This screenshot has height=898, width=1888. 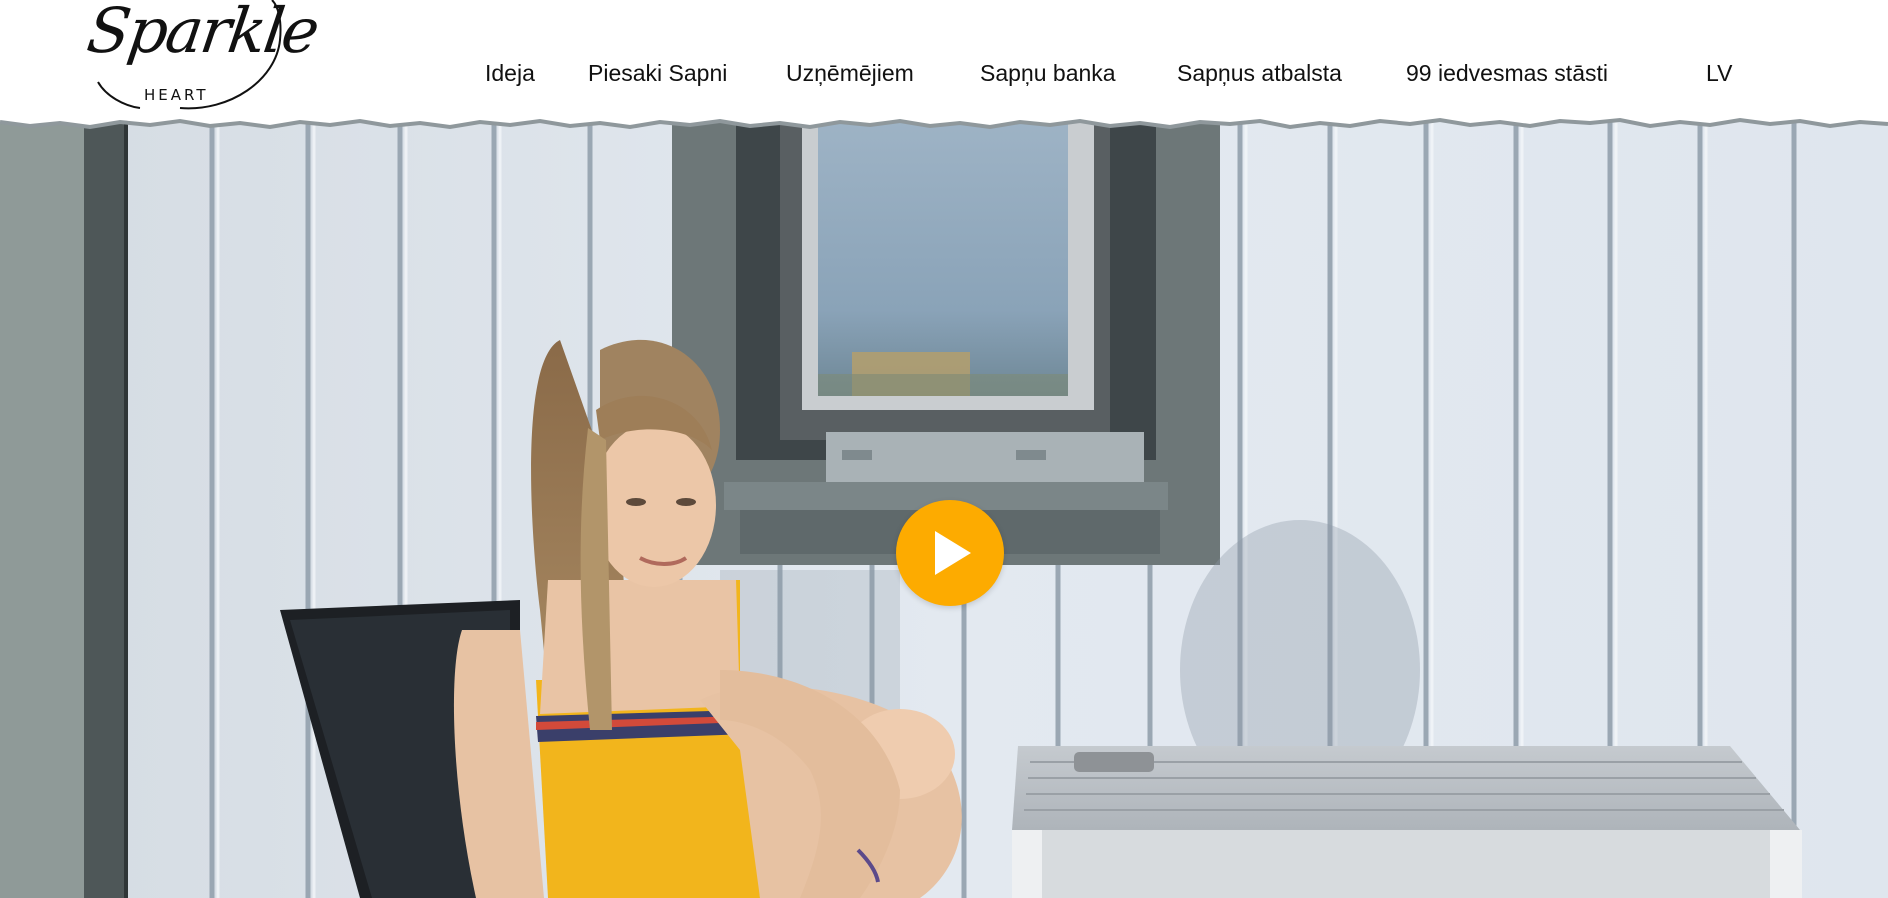 What do you see at coordinates (1719, 73) in the screenshot?
I see `language-switcher: LV` at bounding box center [1719, 73].